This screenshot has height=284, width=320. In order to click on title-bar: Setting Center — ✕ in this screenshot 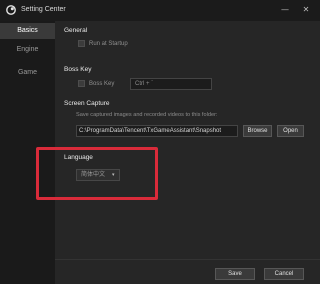, I will do `click(160, 10)`.